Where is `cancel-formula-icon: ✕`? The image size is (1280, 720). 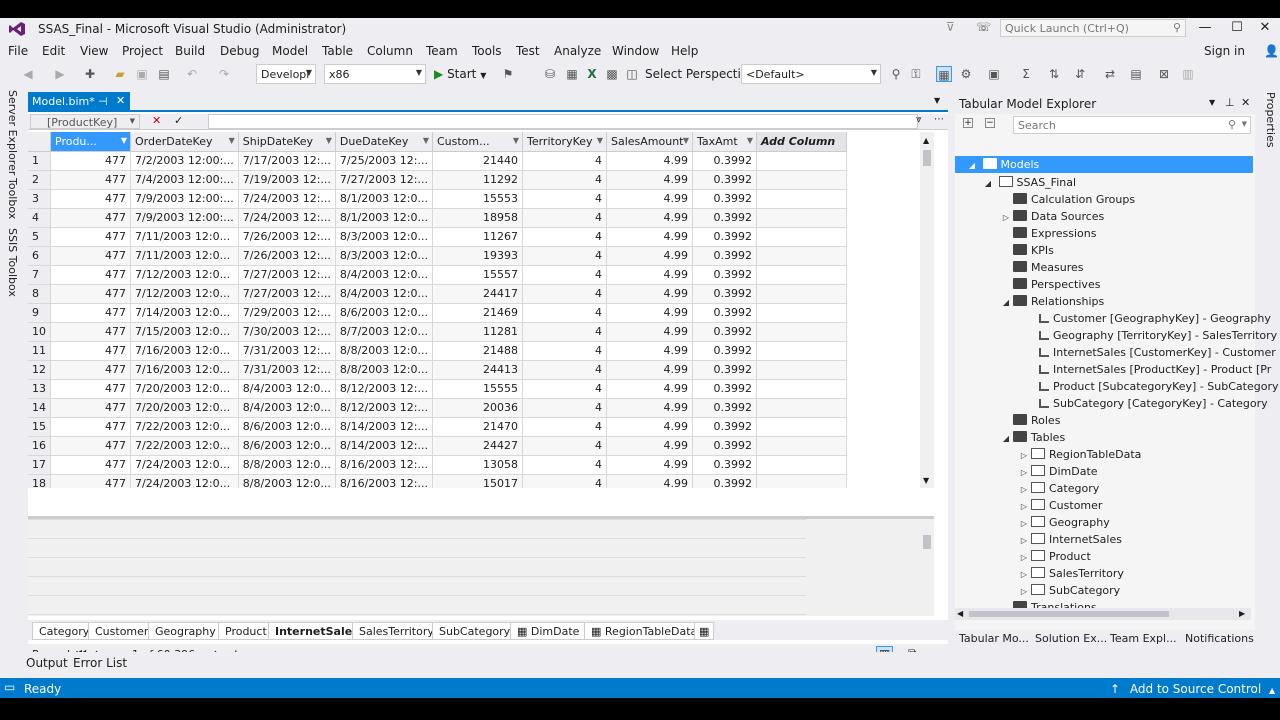
cancel-formula-icon: ✕ is located at coordinates (156, 120).